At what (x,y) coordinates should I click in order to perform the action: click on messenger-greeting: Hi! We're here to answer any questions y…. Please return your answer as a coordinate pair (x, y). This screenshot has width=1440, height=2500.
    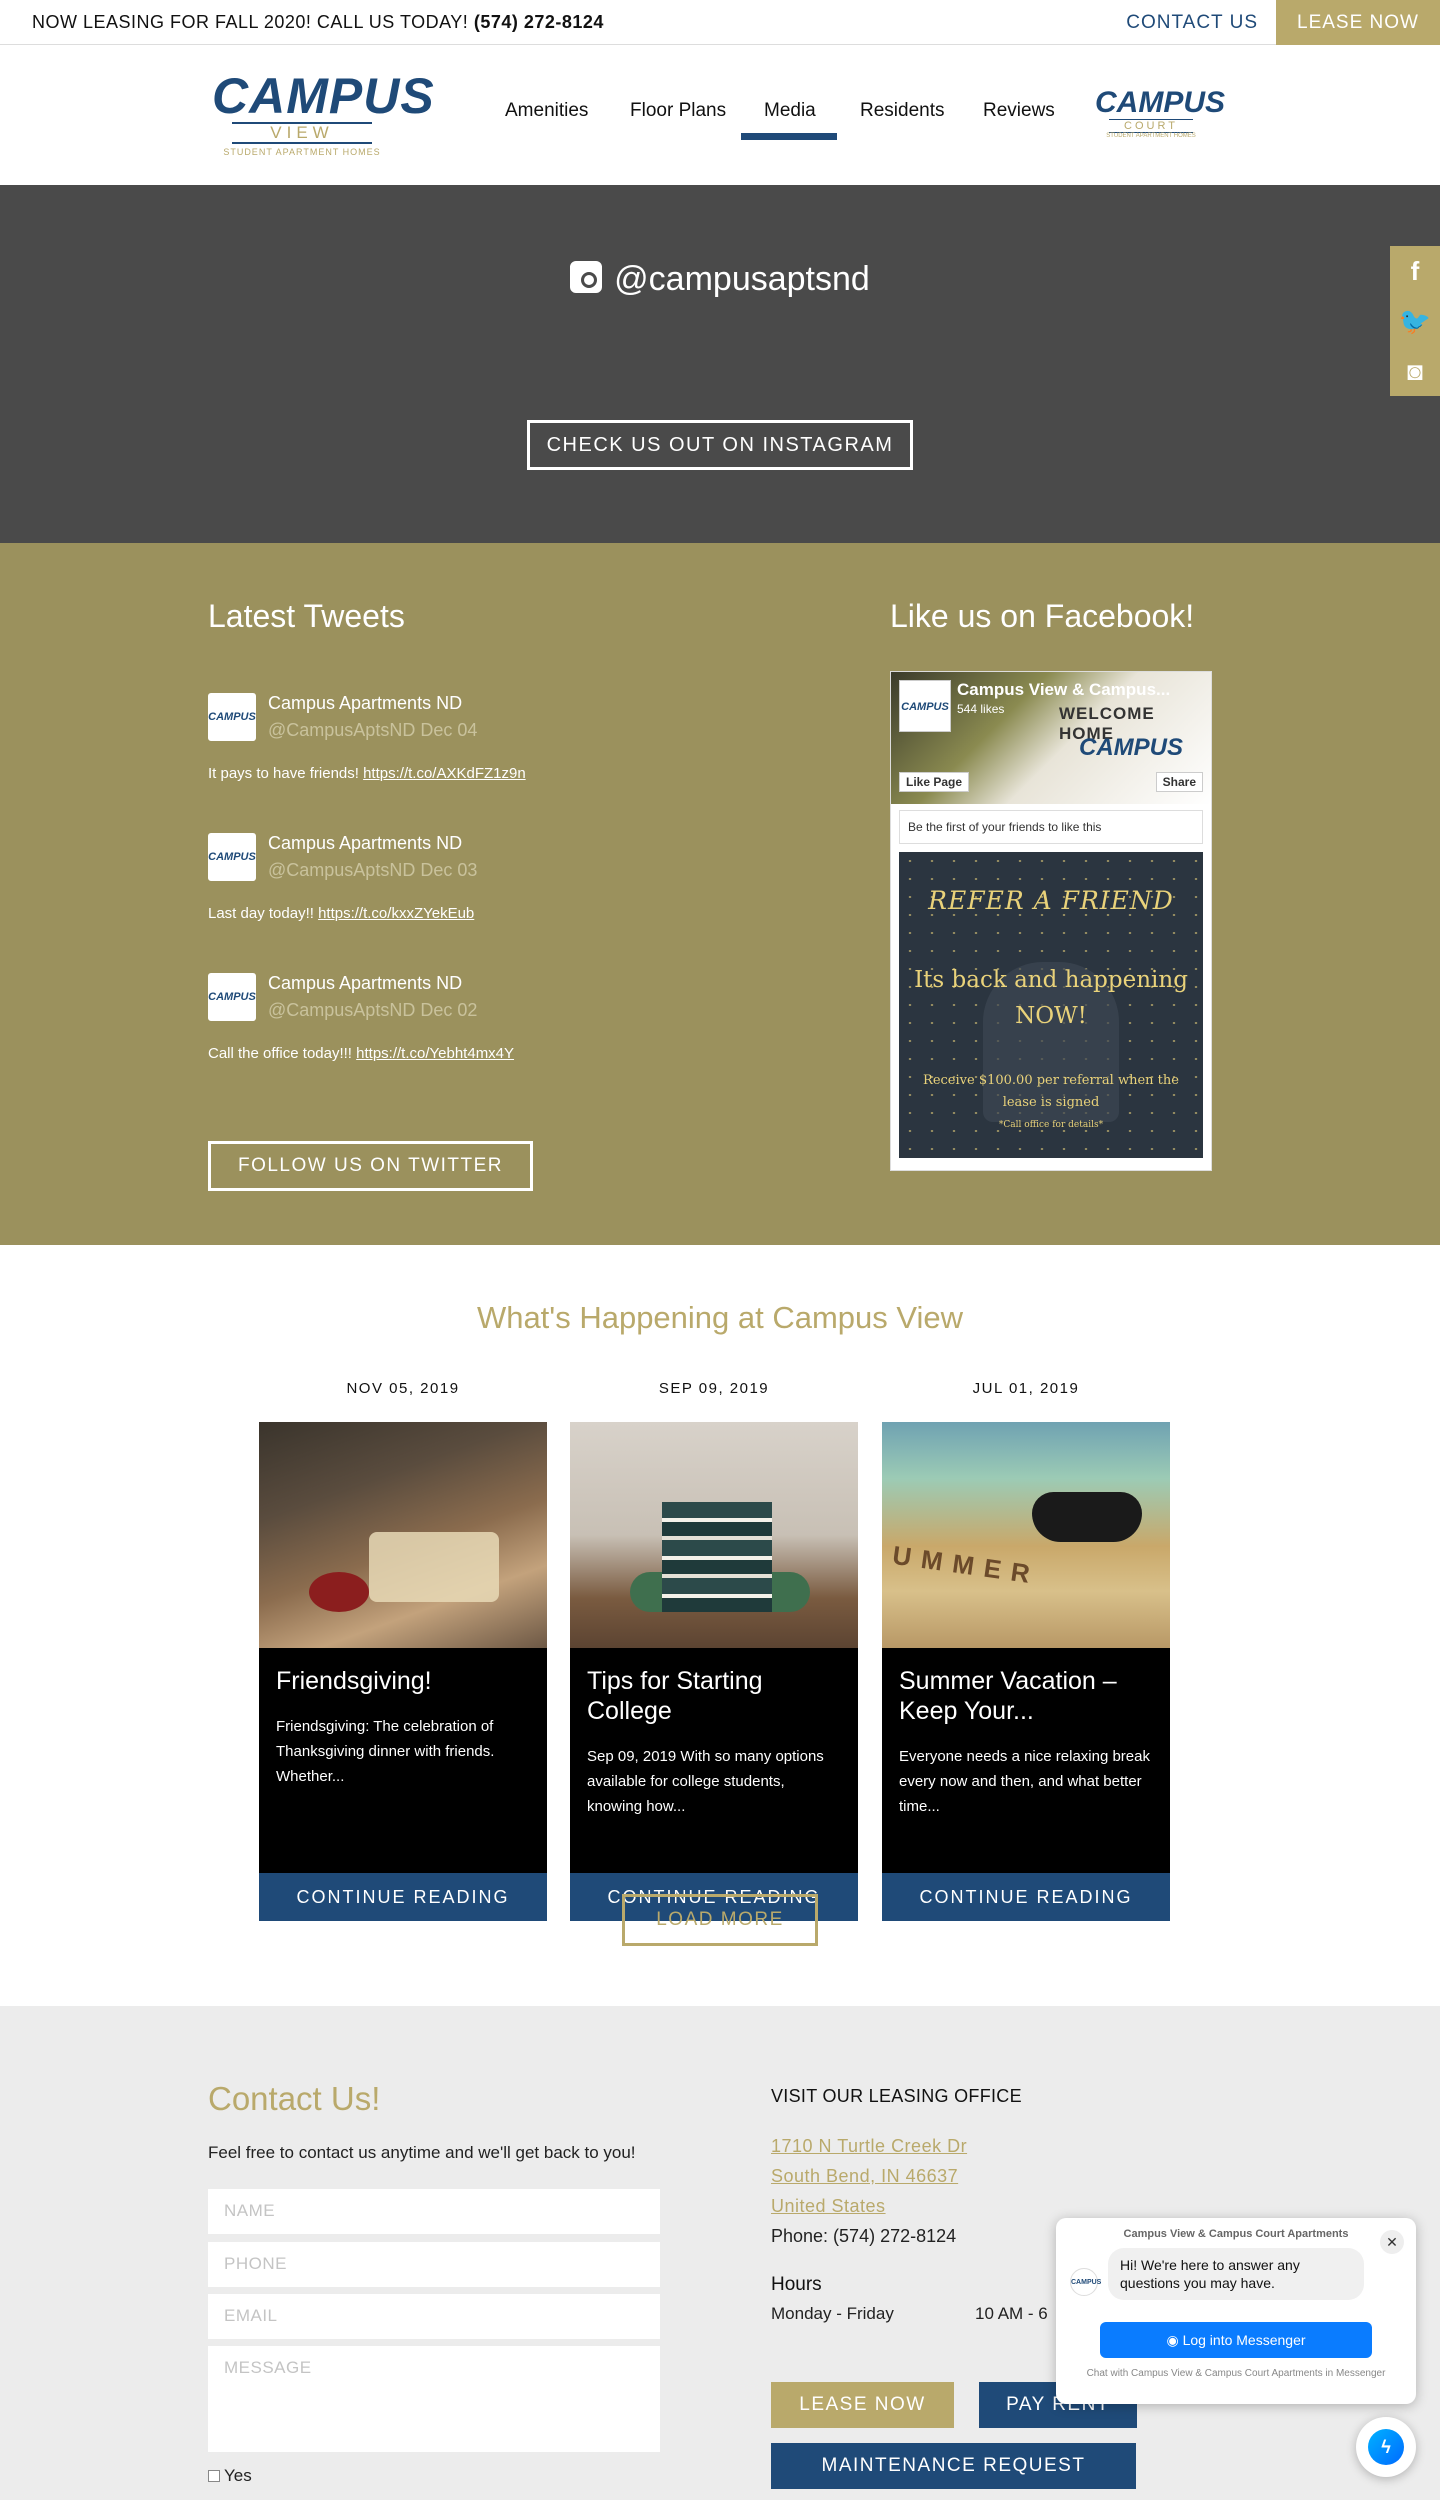
    Looking at the image, I should click on (1236, 2274).